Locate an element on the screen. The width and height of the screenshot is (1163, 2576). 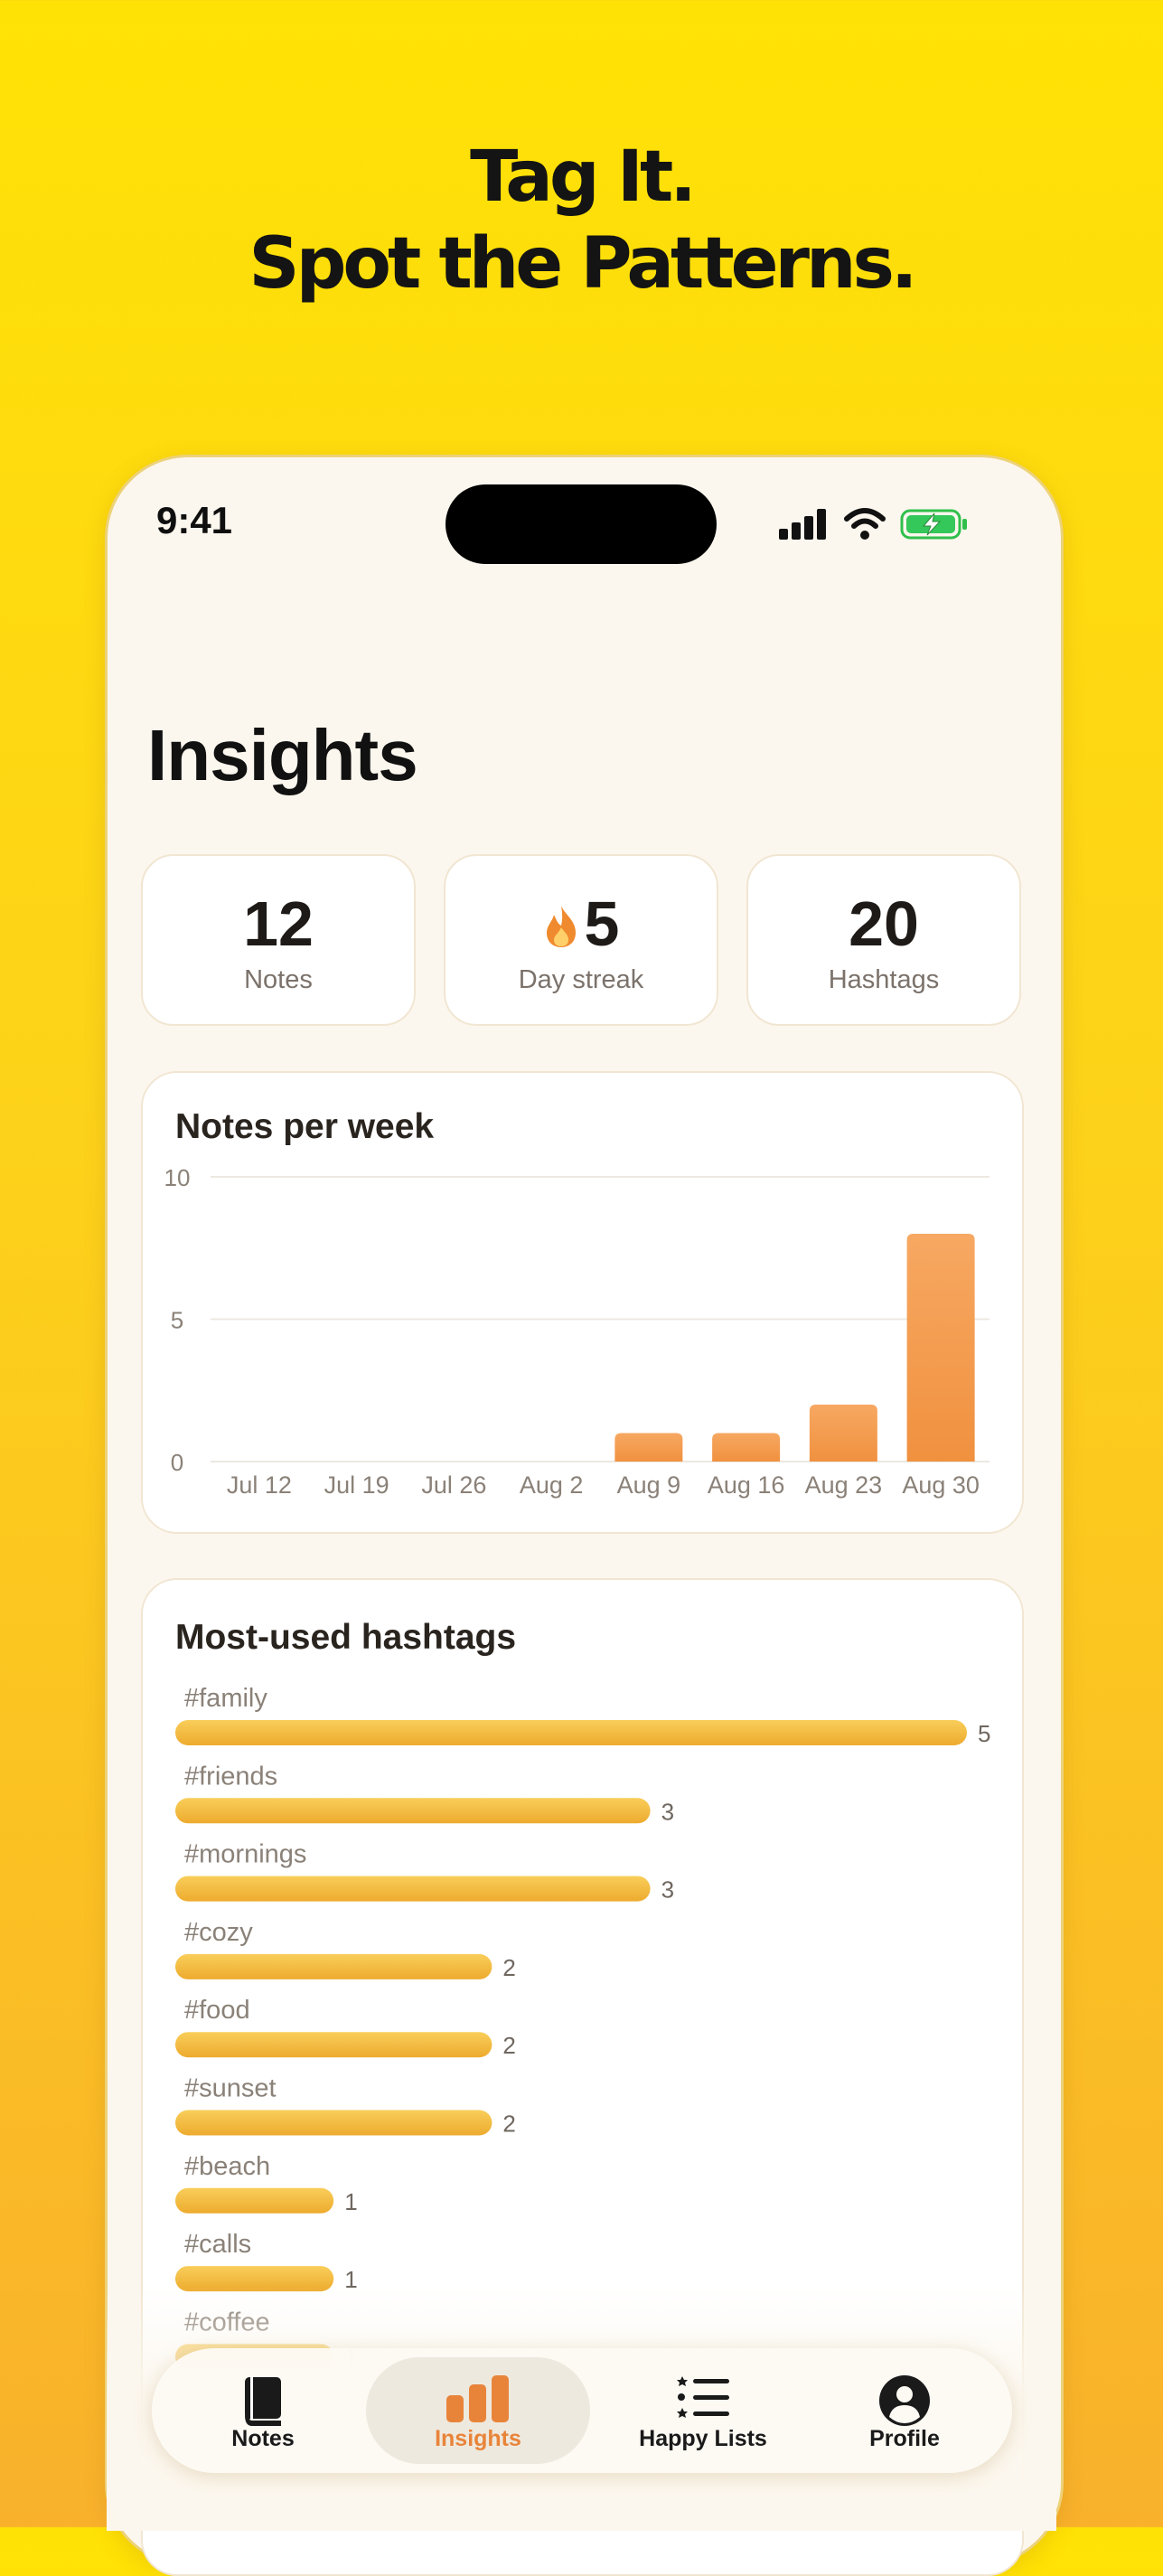
tab-happy-lists: Happy Lists is located at coordinates (703, 2411).